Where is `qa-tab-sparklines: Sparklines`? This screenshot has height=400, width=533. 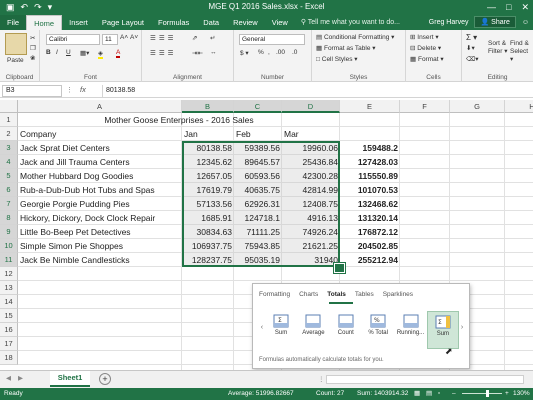
qa-tab-sparklines: Sparklines is located at coordinates (398, 294).